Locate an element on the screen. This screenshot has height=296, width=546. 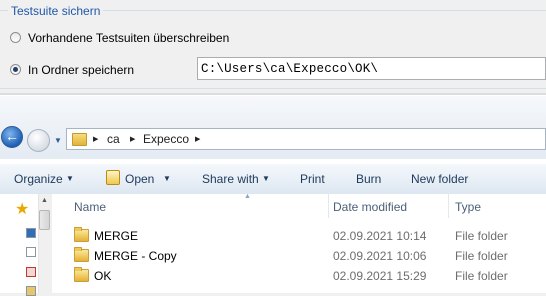
sort-ascending-icon: ▲ is located at coordinates (247, 196).